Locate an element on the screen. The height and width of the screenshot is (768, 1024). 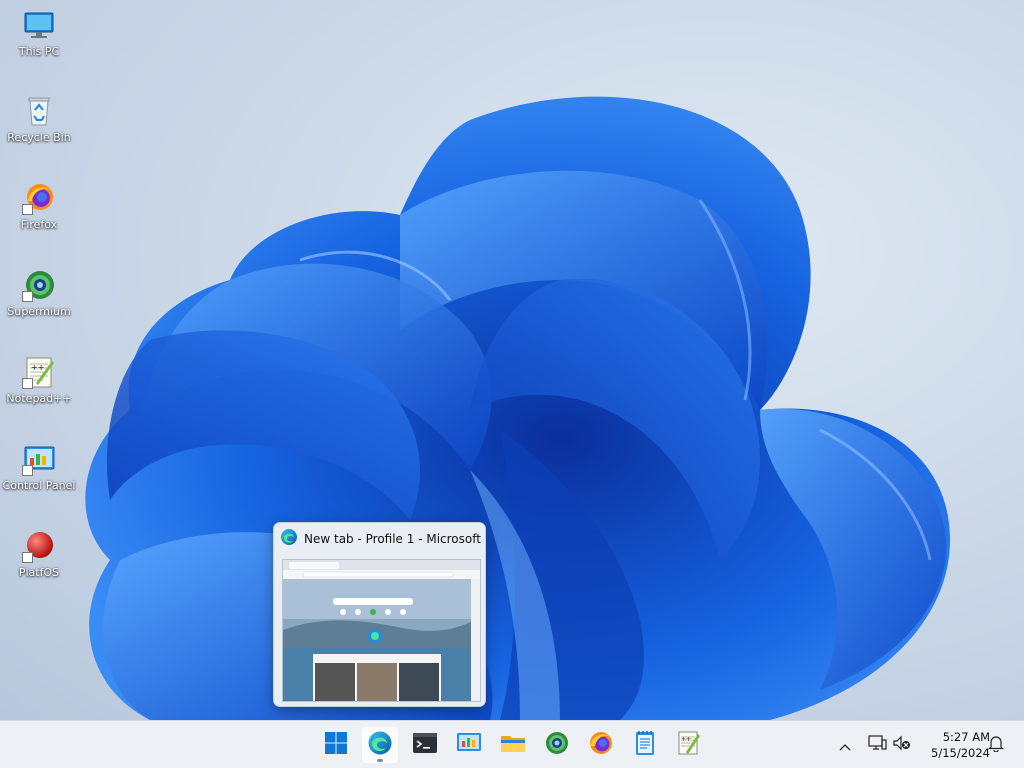
desktop-icon-recycle-bin: Recycle Bin is located at coordinates (39, 119).